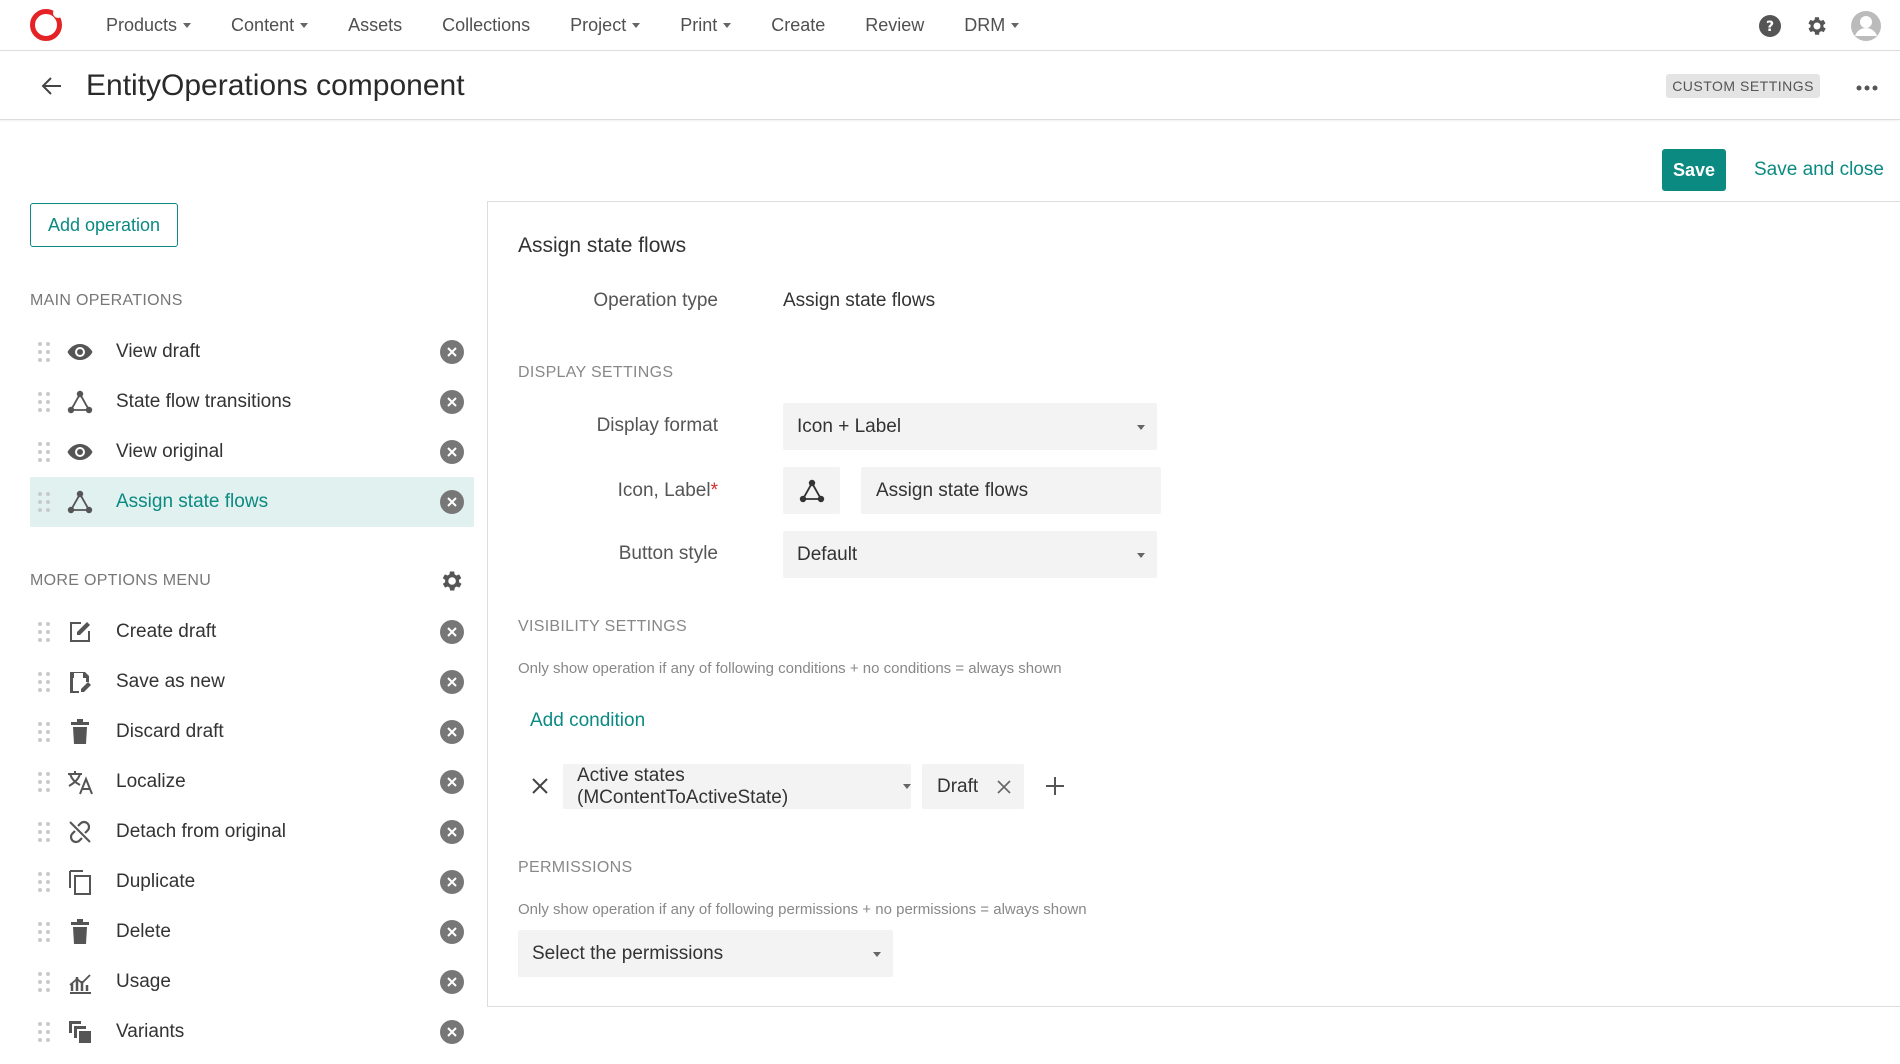  I want to click on nav-drm: DRM, so click(991, 25).